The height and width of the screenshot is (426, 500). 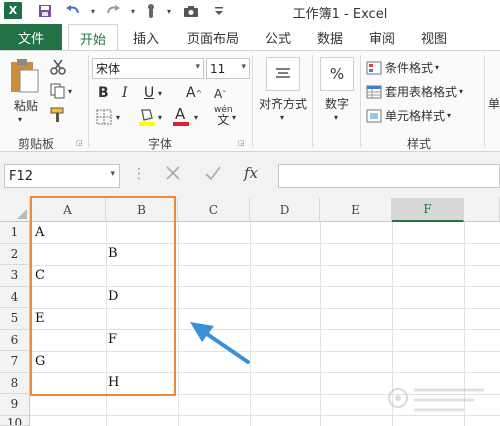 What do you see at coordinates (214, 210) in the screenshot?
I see `column-header-c: C` at bounding box center [214, 210].